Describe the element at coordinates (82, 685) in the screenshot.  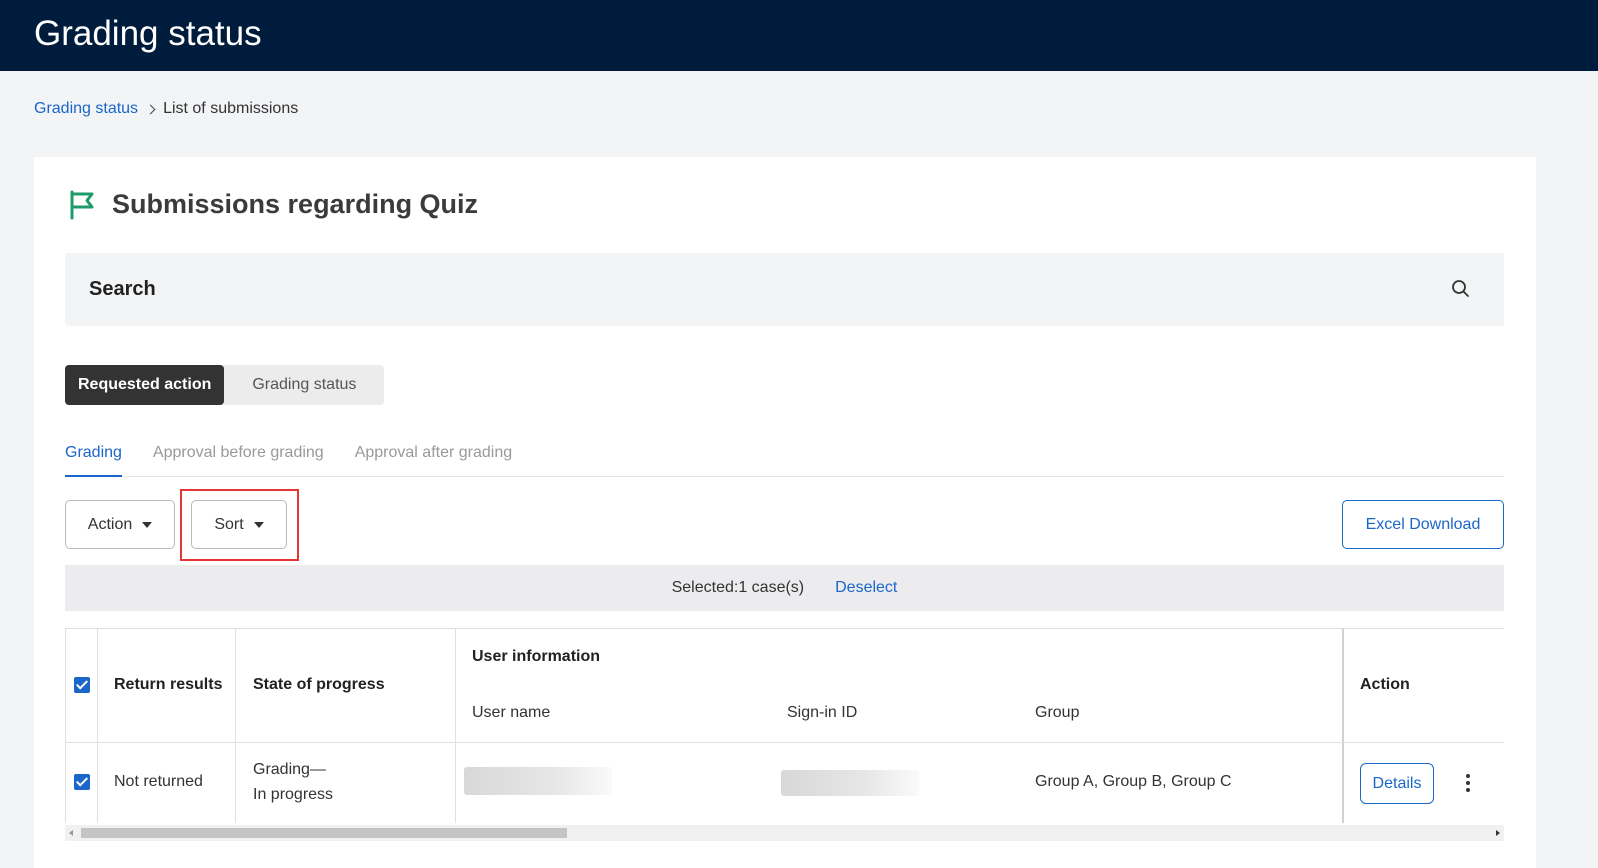
I see `select-all-checkbox` at that location.